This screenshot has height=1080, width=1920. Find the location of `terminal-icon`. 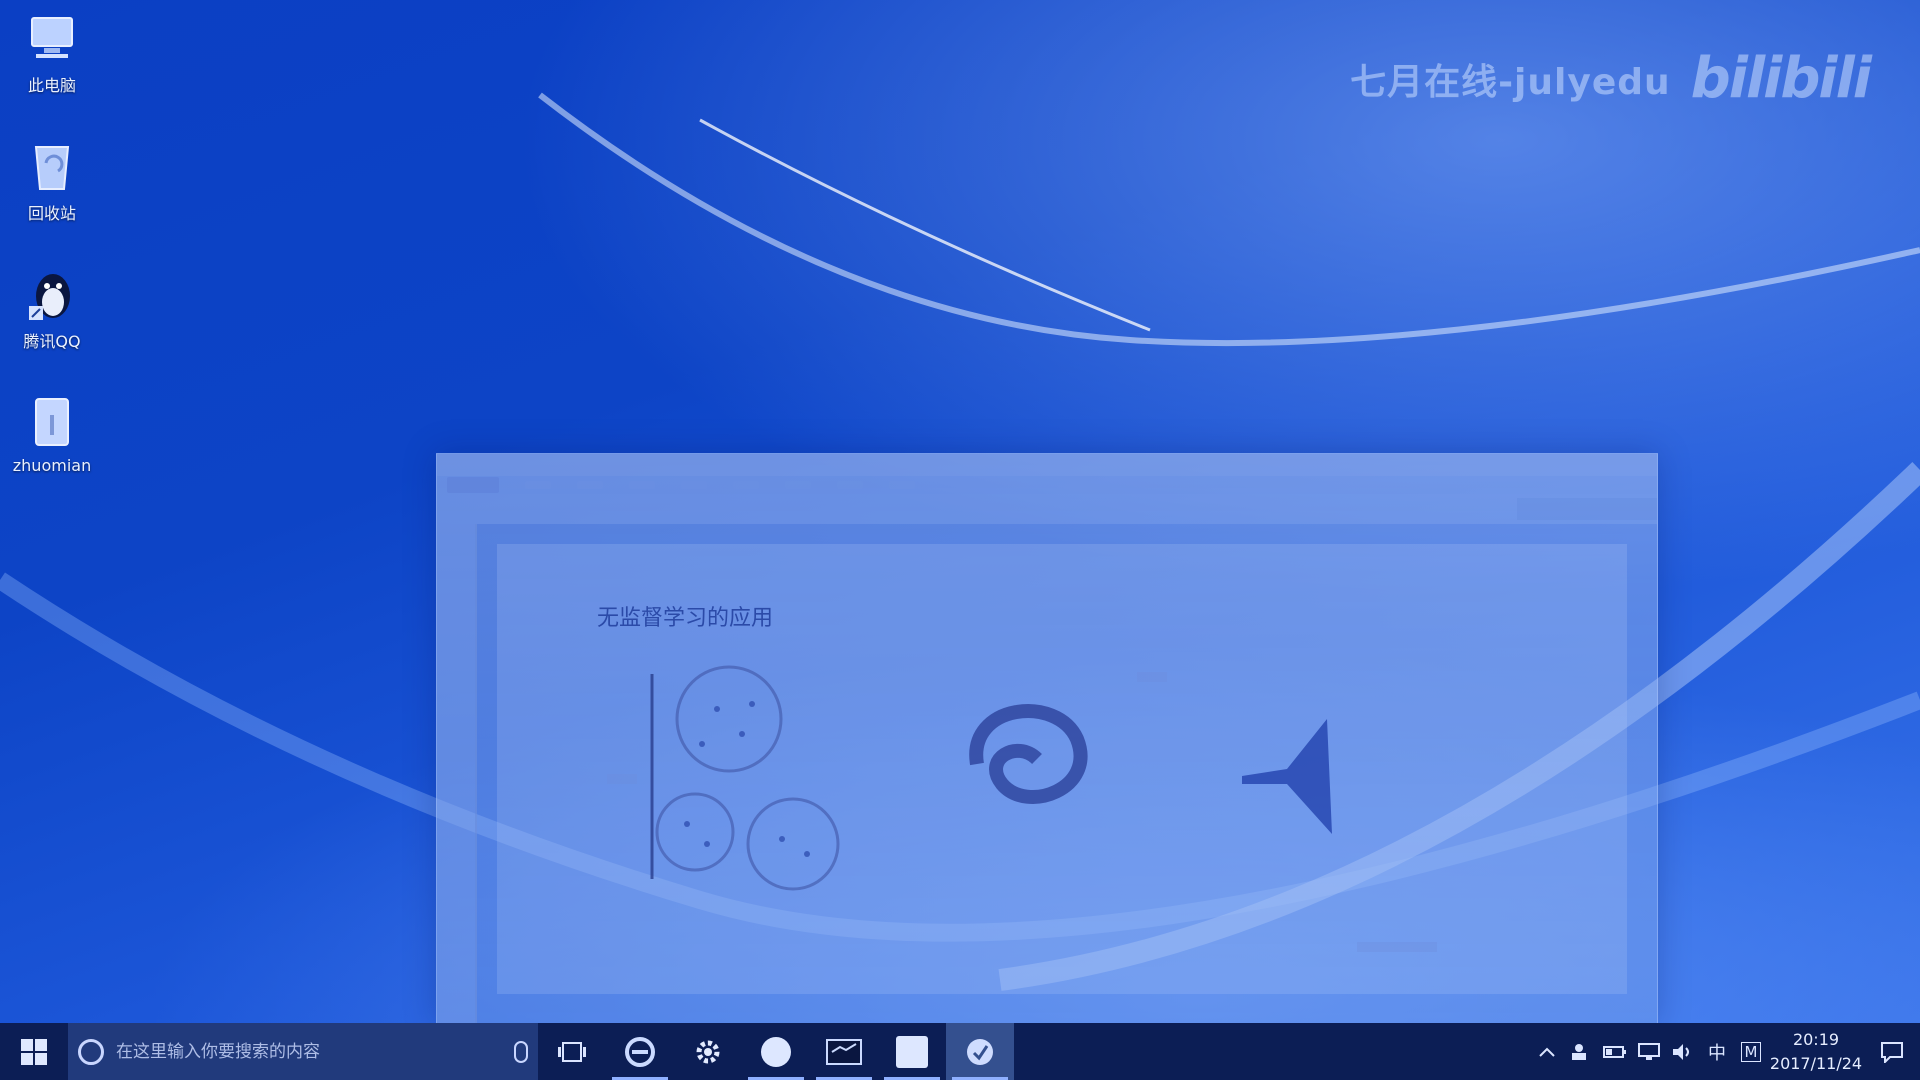

terminal-icon is located at coordinates (844, 1051).